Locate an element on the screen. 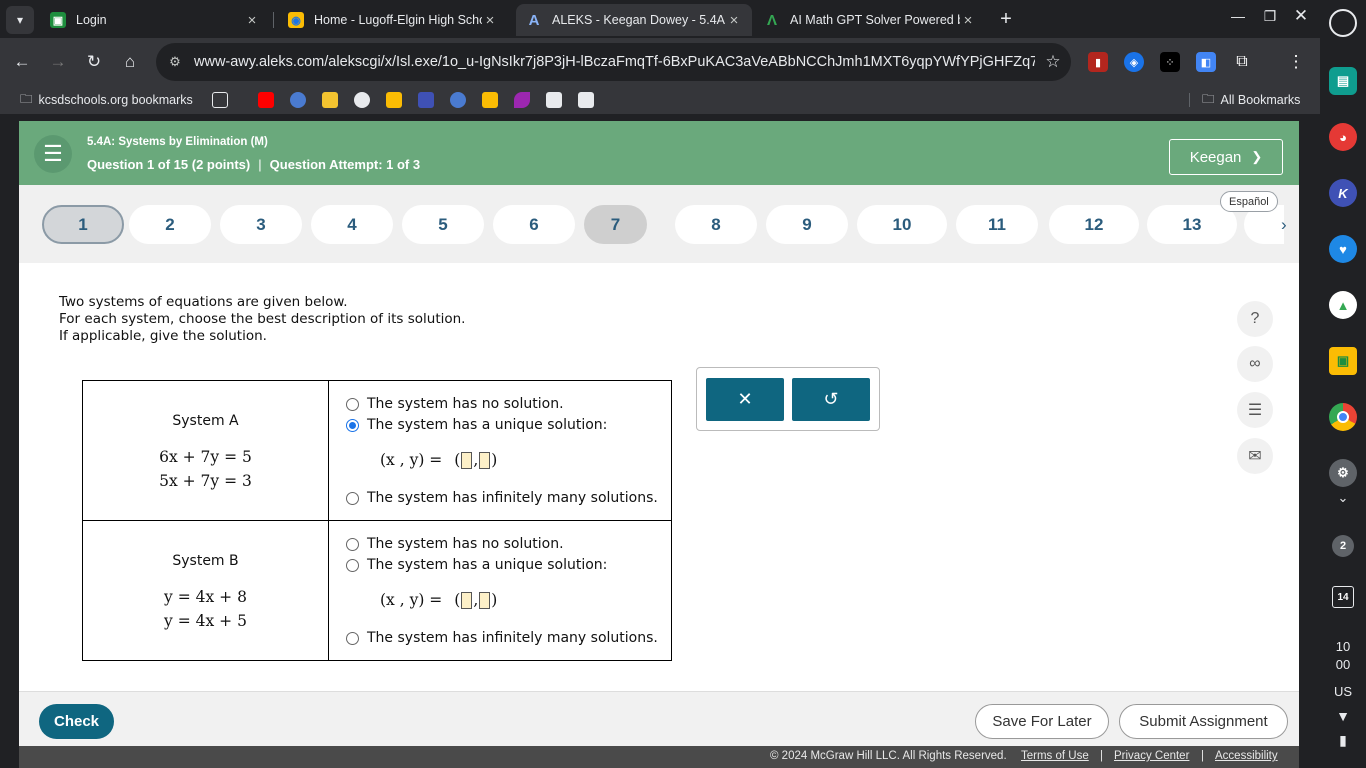  classroom-app-icon: ▣ is located at coordinates (1343, 361).